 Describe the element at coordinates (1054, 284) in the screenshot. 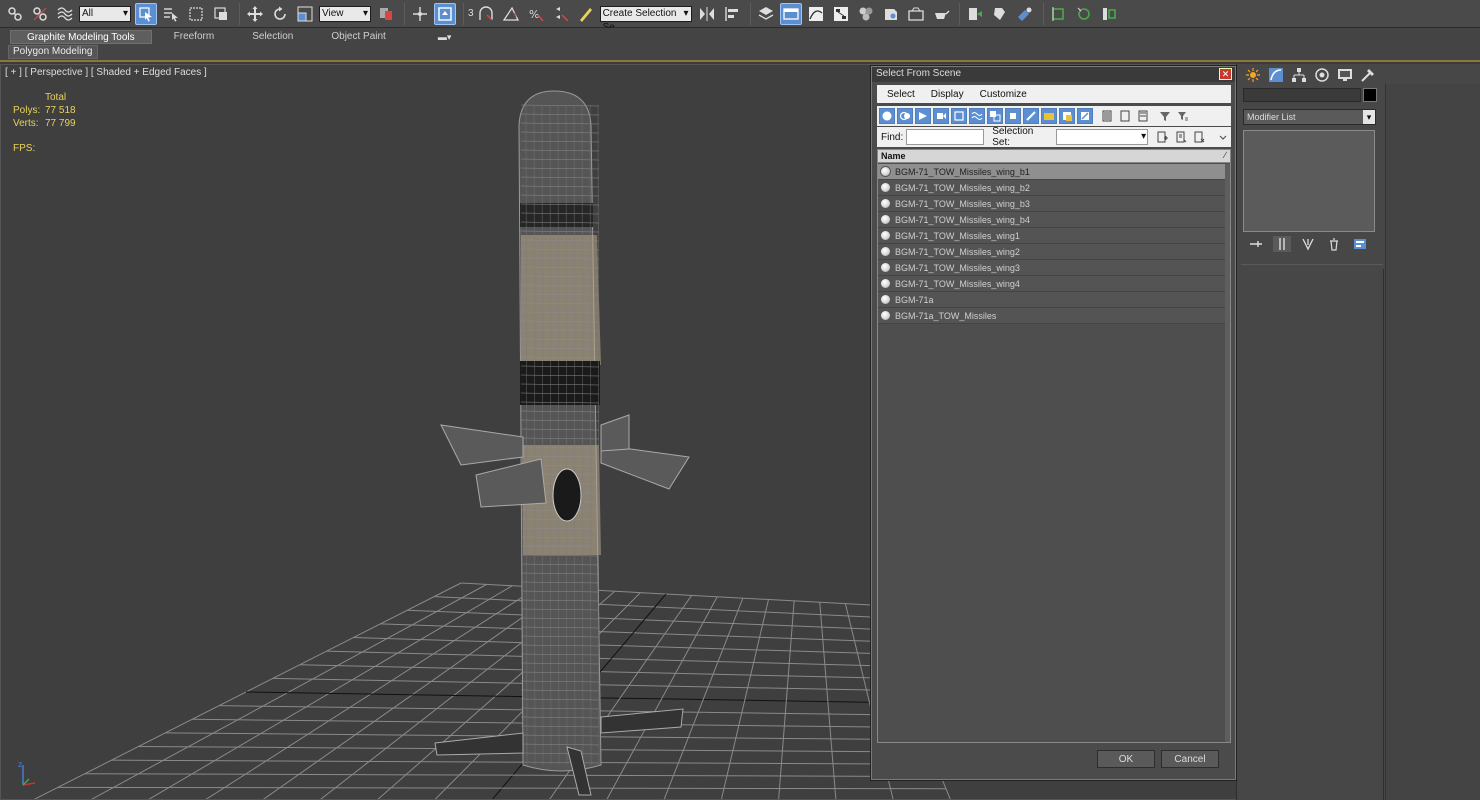

I see `list-item: BGM-71_TOW_Missiles_wing4` at that location.